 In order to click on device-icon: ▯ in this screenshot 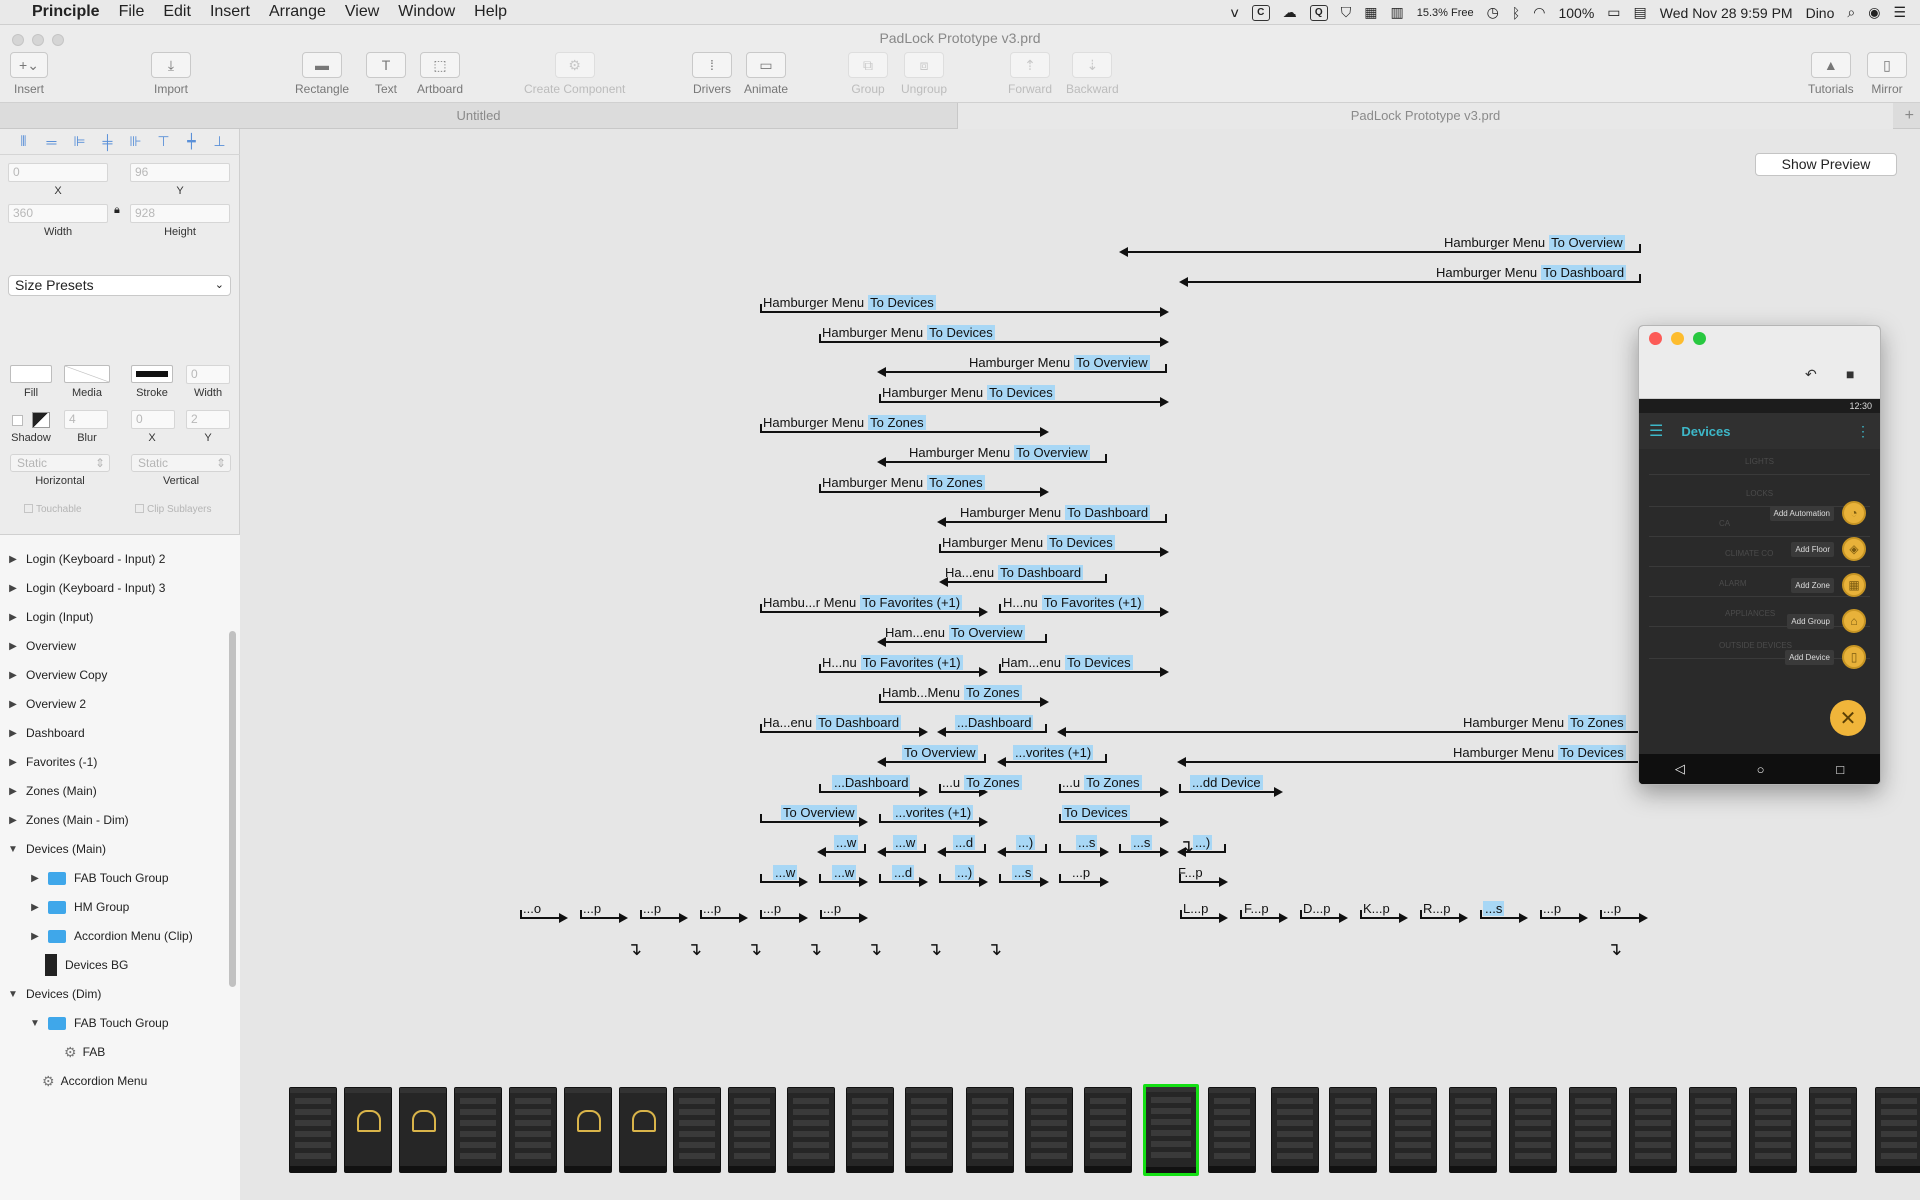, I will do `click(1854, 657)`.